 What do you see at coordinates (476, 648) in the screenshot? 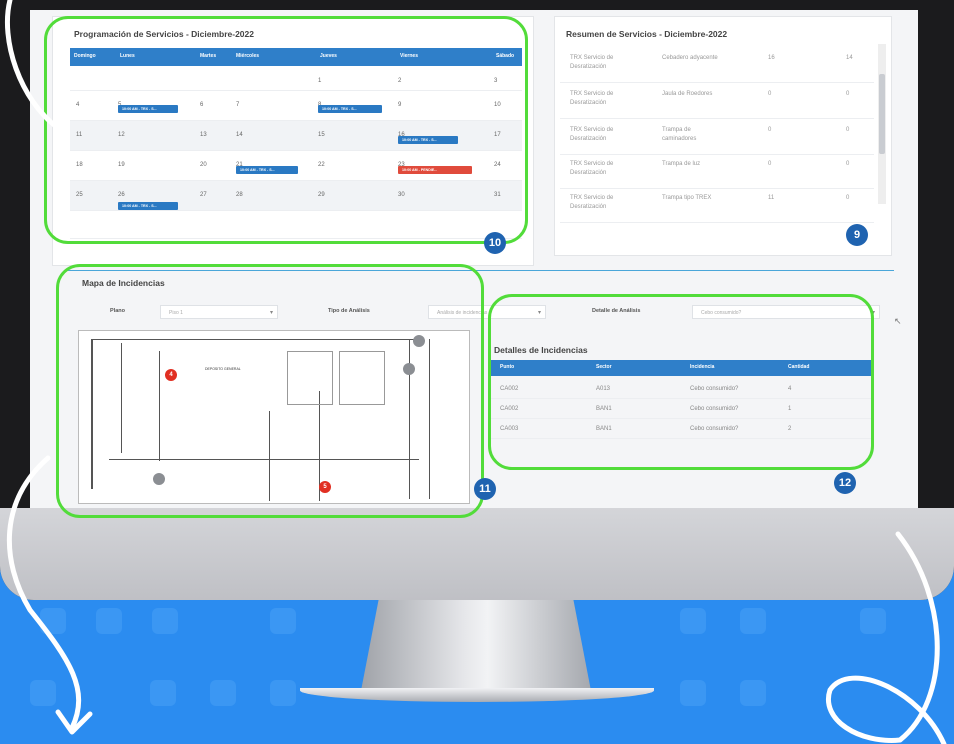
I see `monitor-stand-neck` at bounding box center [476, 648].